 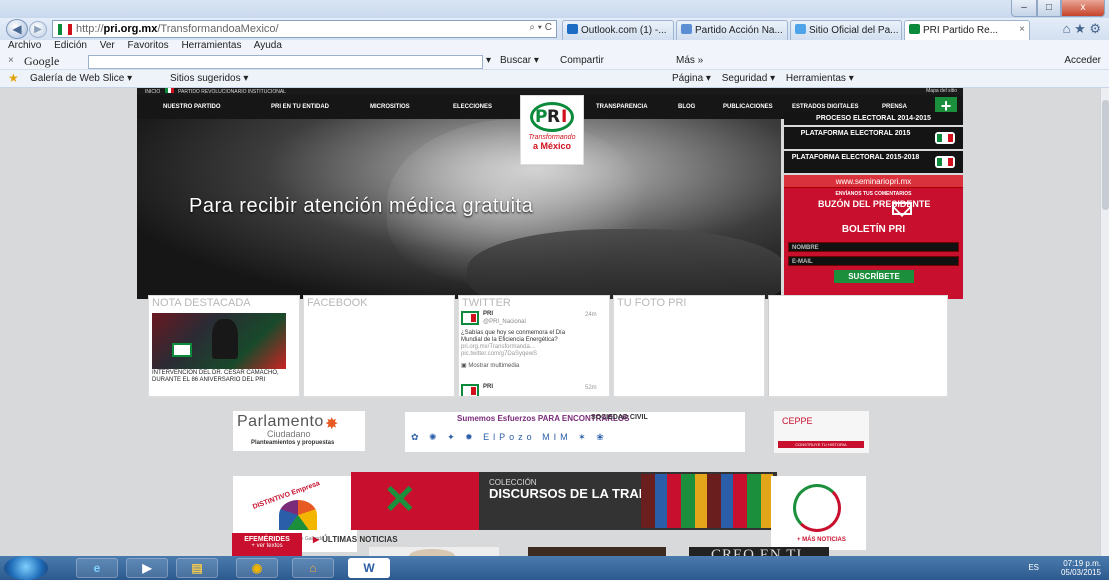 I want to click on nav-nuestro-partido: NUESTRO PARTIDO, so click(x=192, y=107).